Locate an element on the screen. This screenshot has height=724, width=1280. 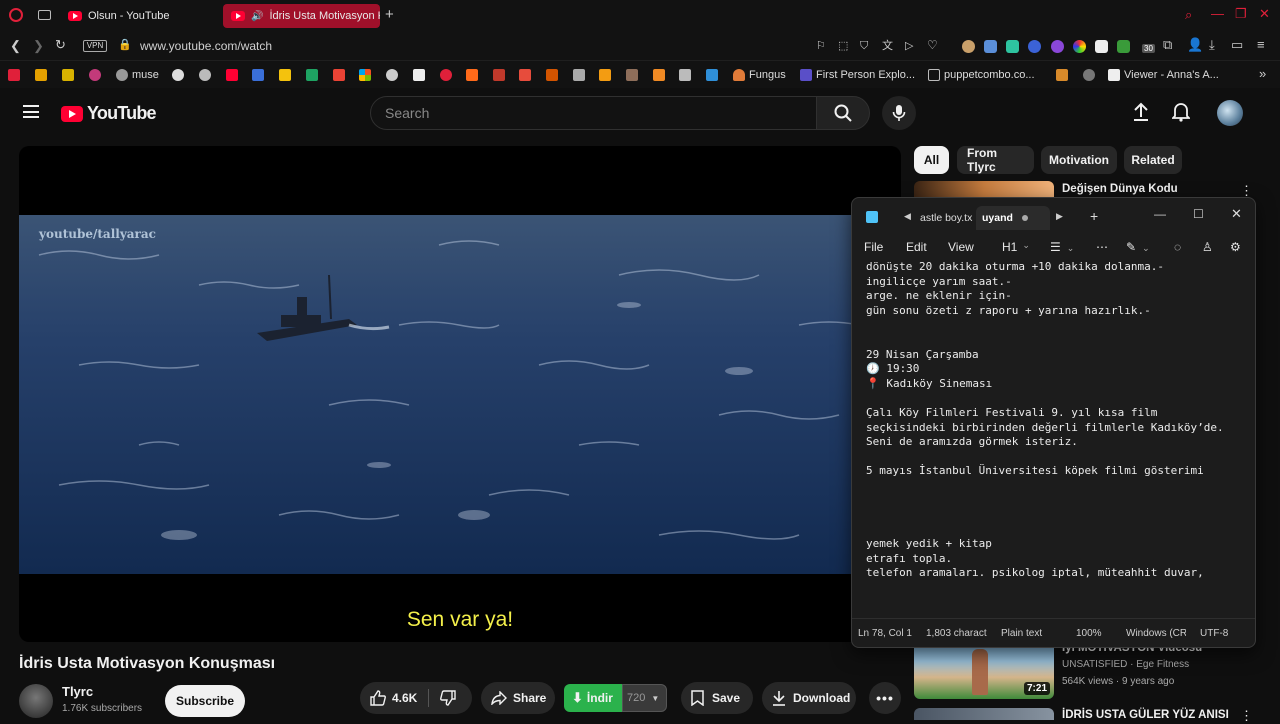
indir-button: ⬇ İndir is located at coordinates (593, 698).